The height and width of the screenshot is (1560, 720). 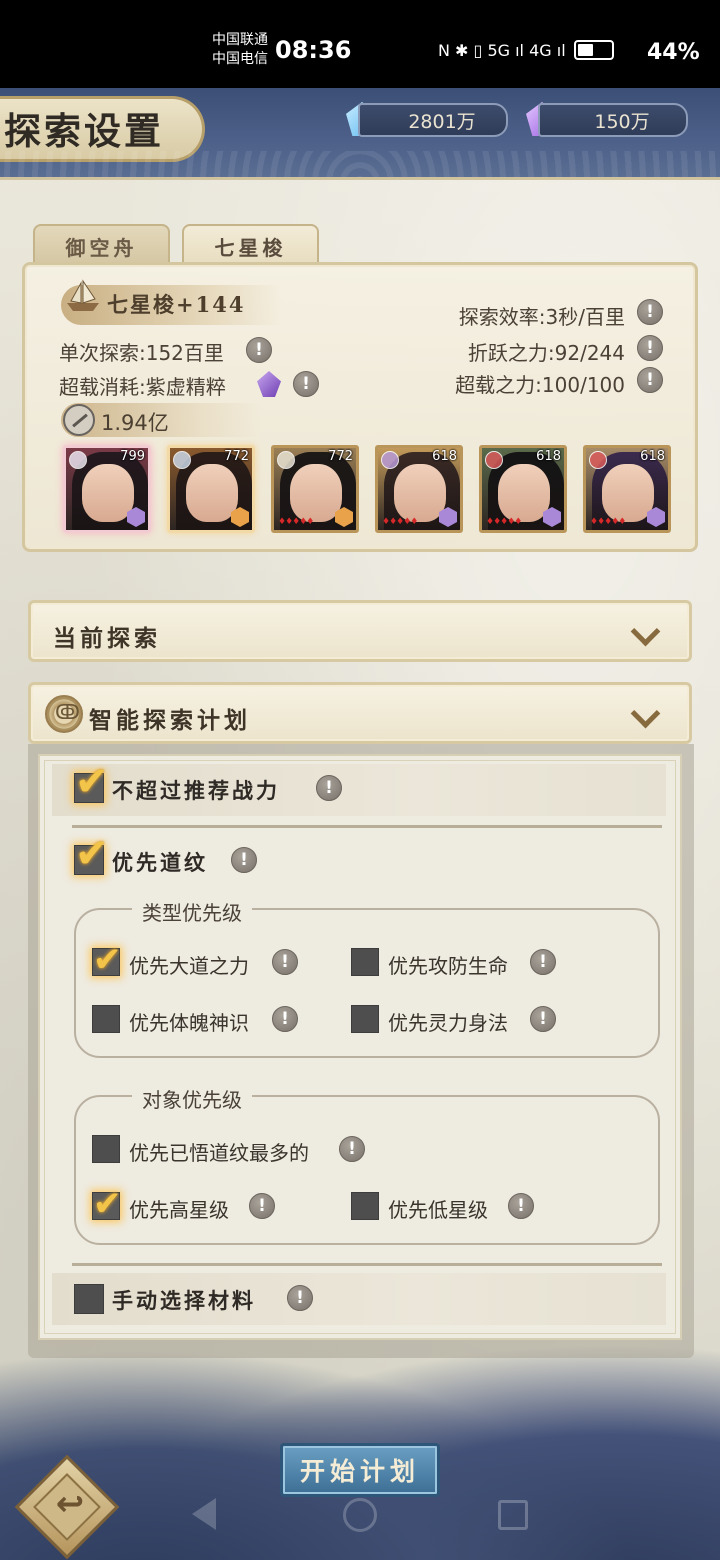 What do you see at coordinates (192, 911) in the screenshot?
I see `type-priority-title: 类型优先级` at bounding box center [192, 911].